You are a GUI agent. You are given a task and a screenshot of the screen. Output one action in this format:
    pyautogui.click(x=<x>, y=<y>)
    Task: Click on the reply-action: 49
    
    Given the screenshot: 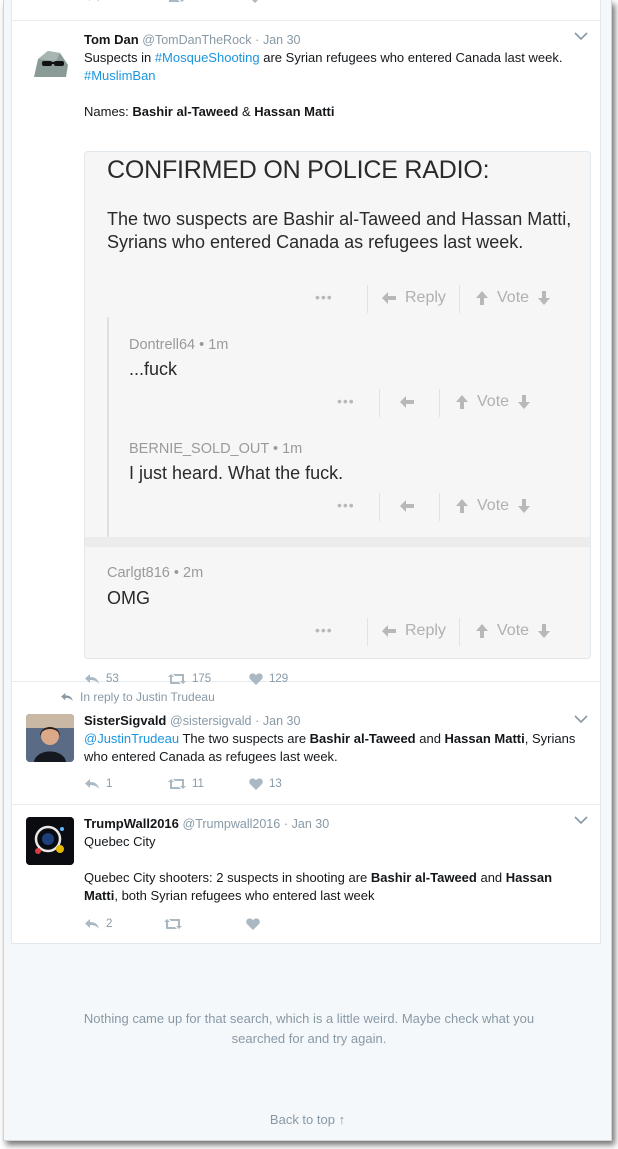 What is the action you would take?
    pyautogui.click(x=101, y=1)
    